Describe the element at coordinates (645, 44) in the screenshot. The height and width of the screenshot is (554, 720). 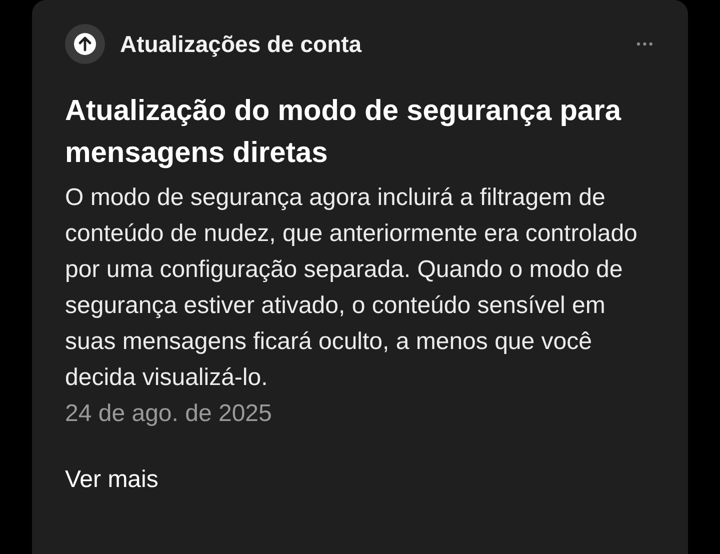
I see `more-options-button: •••` at that location.